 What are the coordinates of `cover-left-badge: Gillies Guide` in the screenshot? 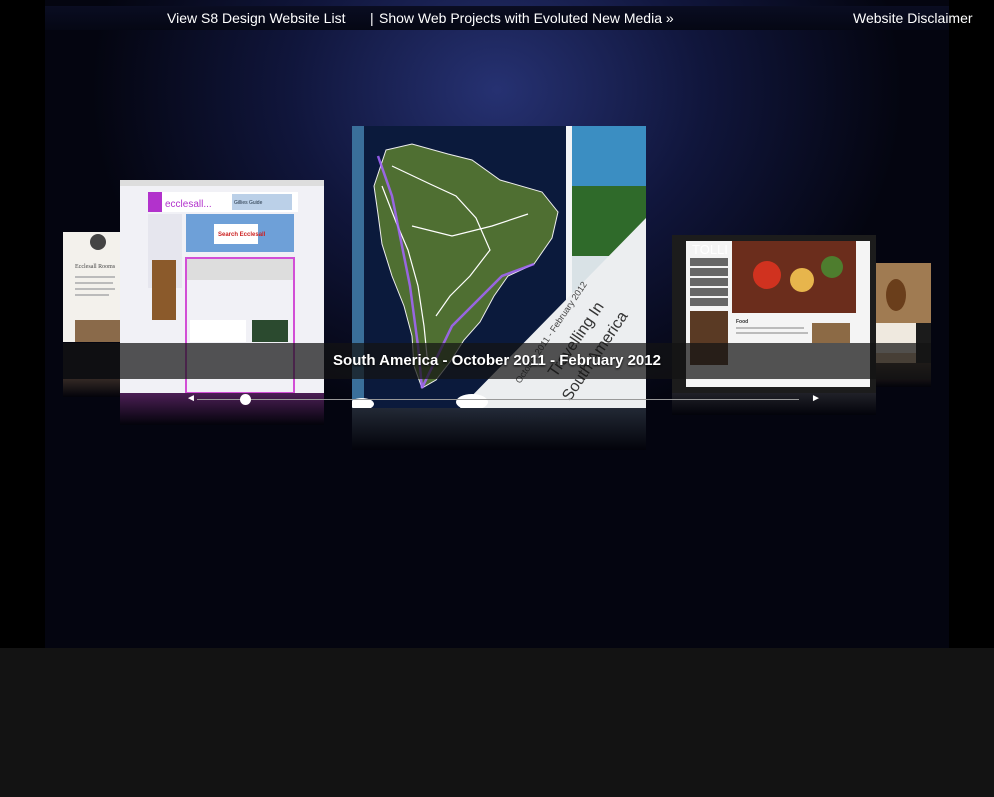 It's located at (248, 203).